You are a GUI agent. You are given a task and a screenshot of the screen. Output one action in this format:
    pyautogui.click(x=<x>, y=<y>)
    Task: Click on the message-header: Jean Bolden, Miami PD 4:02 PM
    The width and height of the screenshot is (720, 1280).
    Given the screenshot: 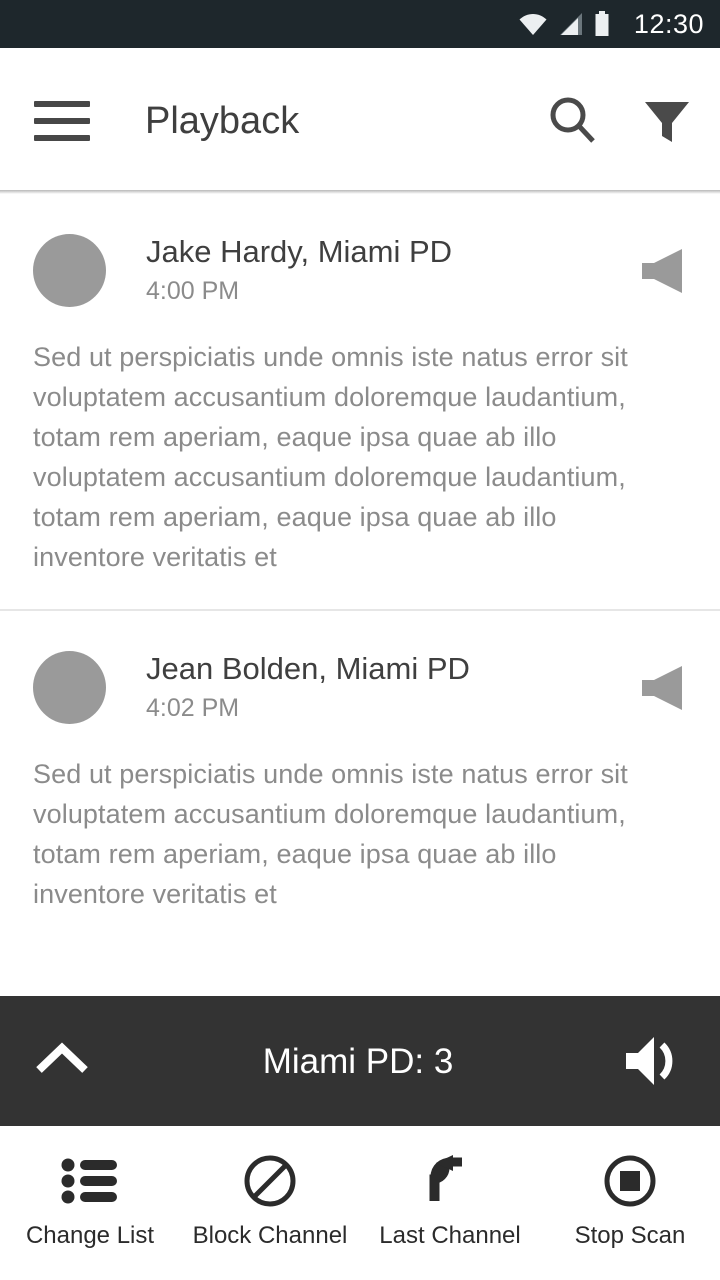 What is the action you would take?
    pyautogui.click(x=361, y=668)
    